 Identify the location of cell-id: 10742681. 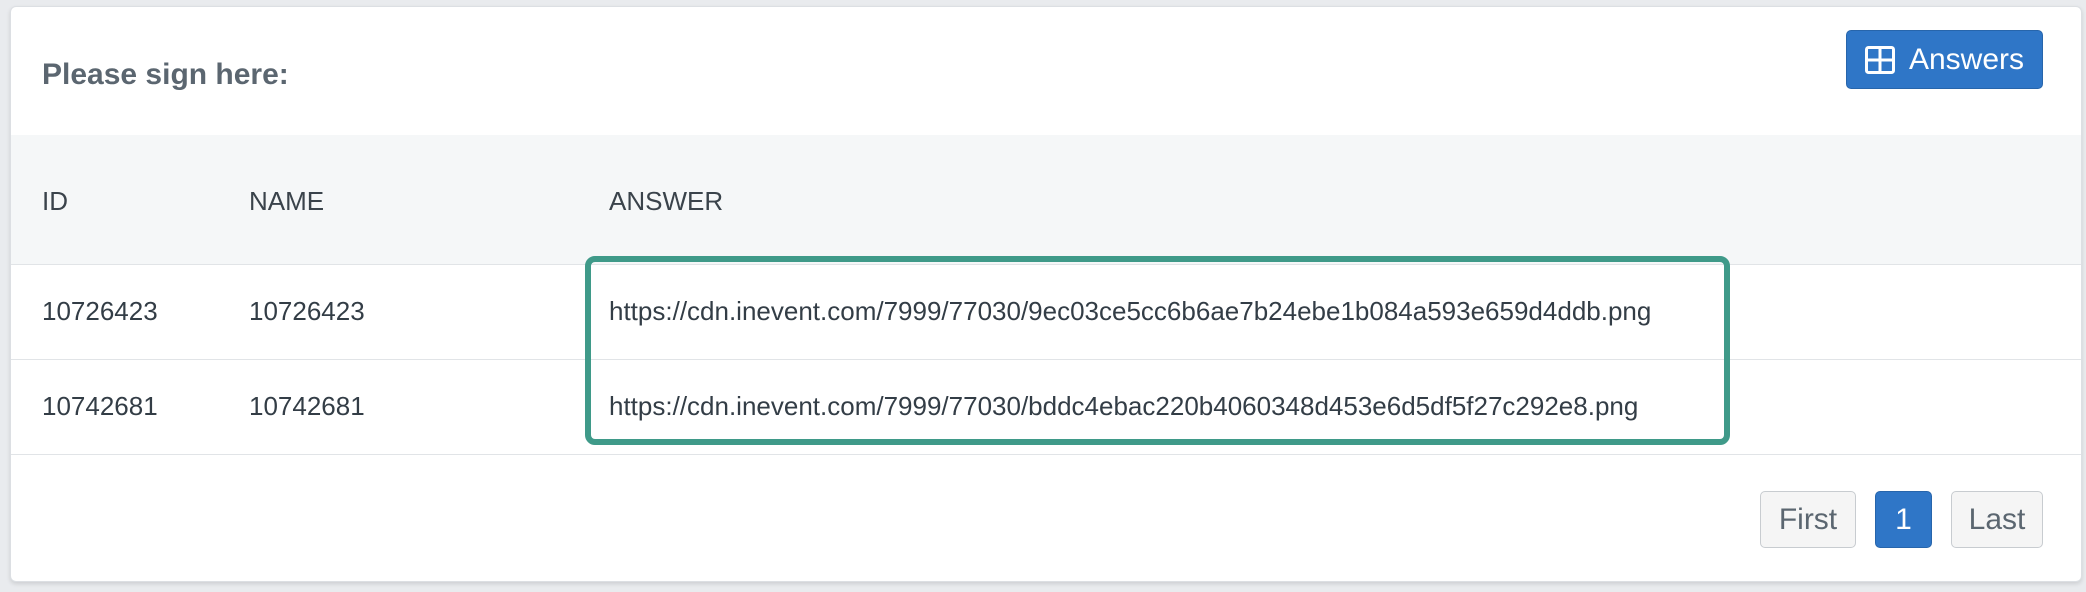
(130, 407).